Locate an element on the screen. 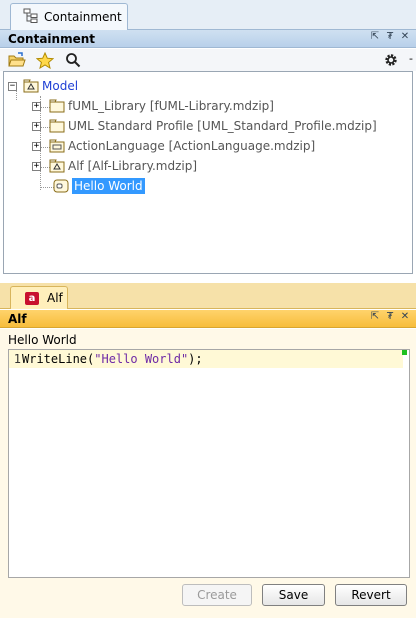 The image size is (416, 618). collapse-icon: − is located at coordinates (12, 86).